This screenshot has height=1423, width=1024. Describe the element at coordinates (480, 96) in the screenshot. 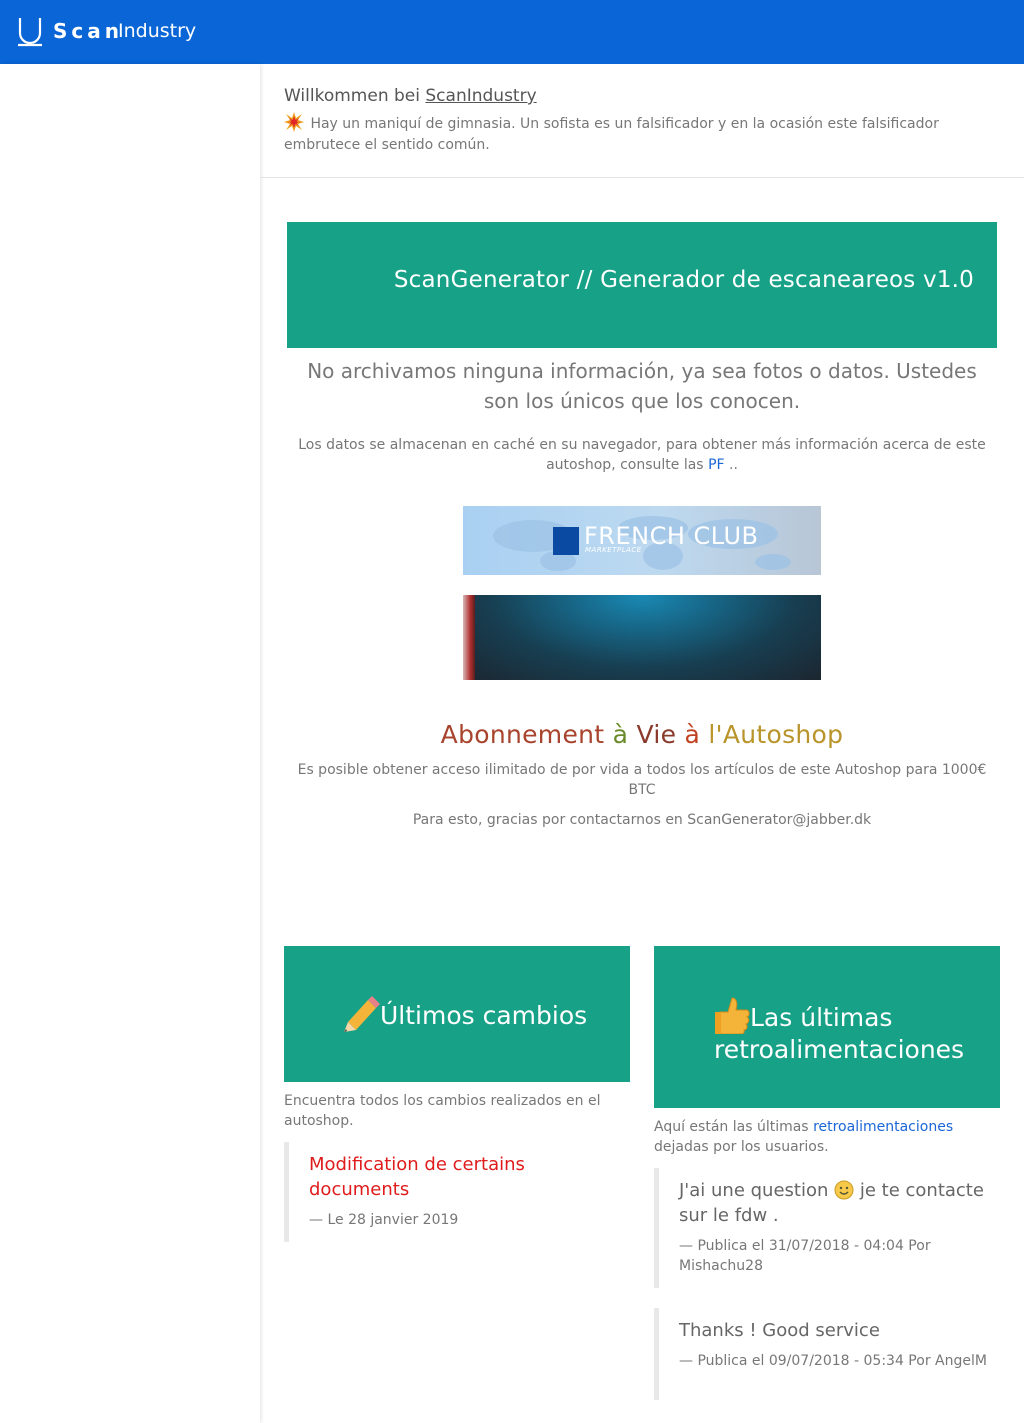

I see `scanindustry-link: ScanIndustry` at that location.